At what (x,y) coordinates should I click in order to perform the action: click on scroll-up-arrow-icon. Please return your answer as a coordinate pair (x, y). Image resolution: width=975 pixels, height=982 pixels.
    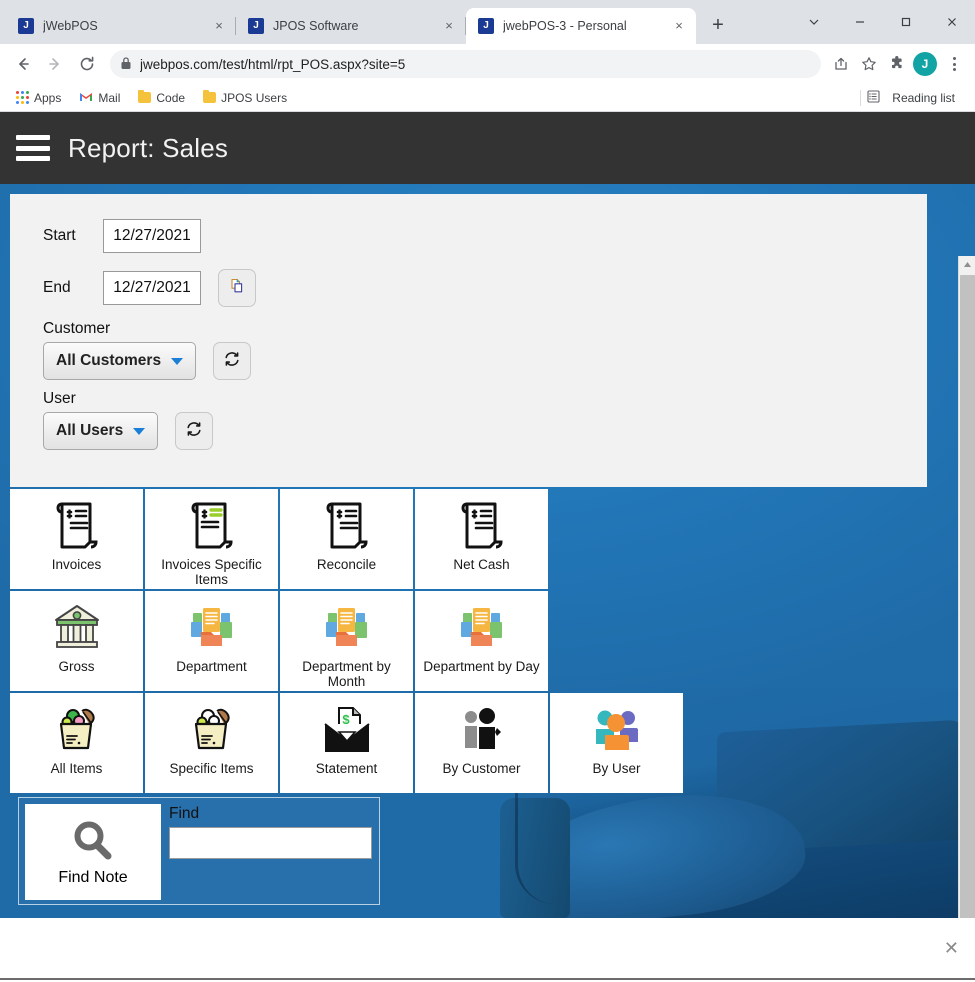
    Looking at the image, I should click on (967, 264).